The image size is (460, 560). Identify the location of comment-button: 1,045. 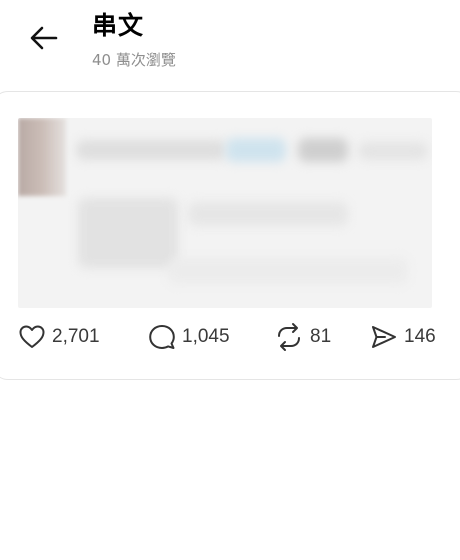
(189, 337).